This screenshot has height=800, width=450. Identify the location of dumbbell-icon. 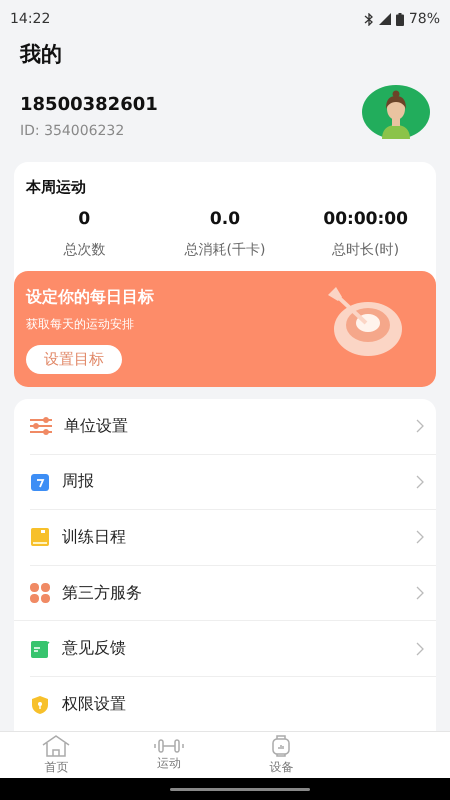
(169, 745).